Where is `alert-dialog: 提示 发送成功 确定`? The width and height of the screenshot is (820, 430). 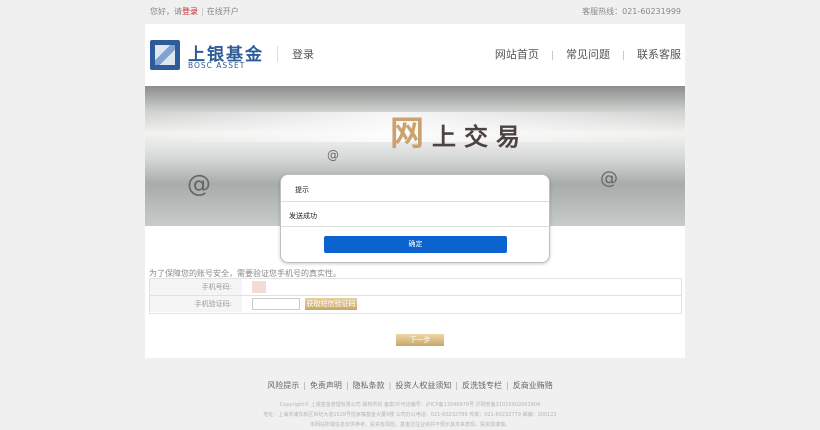
alert-dialog: 提示 发送成功 确定 is located at coordinates (415, 218).